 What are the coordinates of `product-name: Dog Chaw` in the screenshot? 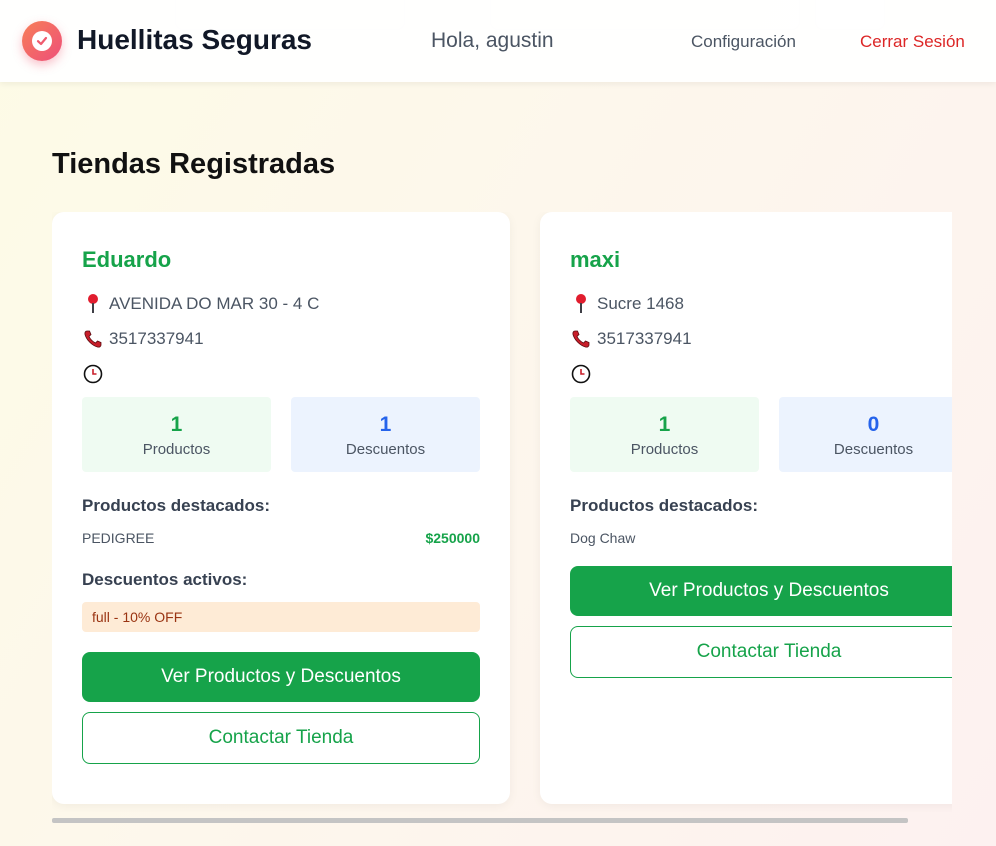 It's located at (603, 538).